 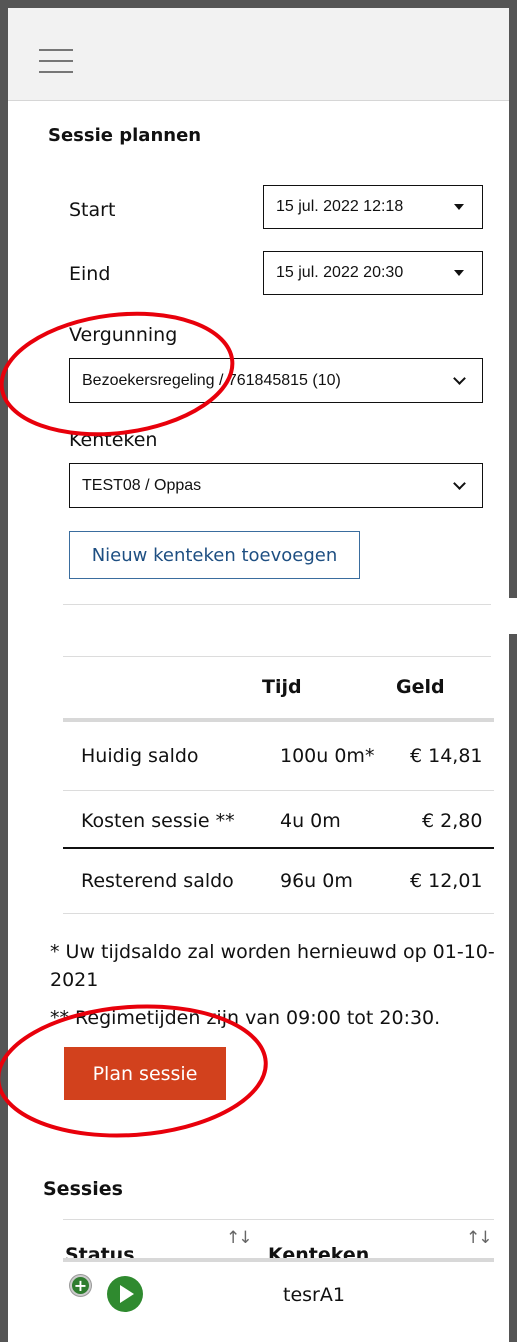 I want to click on hamburger-menu-icon, so click(x=56, y=61).